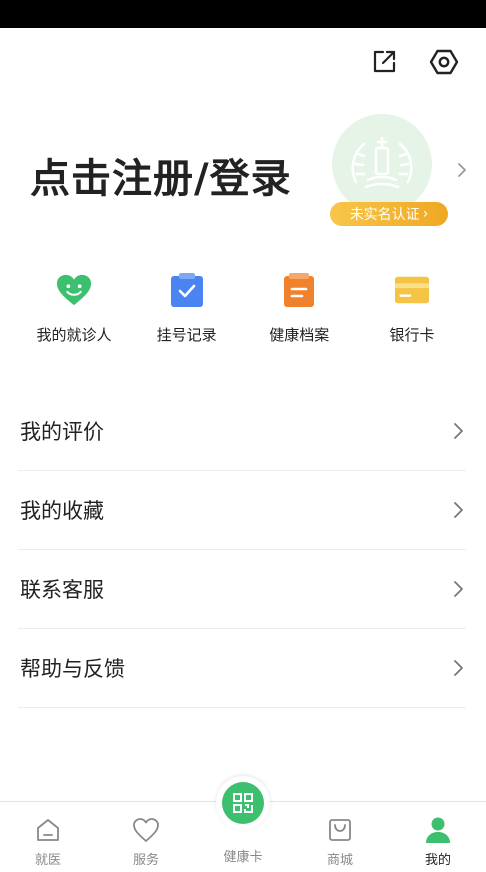 Image resolution: width=486 pixels, height=872 pixels. What do you see at coordinates (299, 290) in the screenshot?
I see `document-icon` at bounding box center [299, 290].